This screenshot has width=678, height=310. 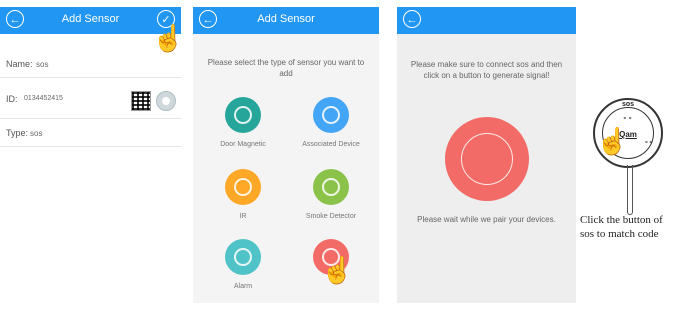 I want to click on qr-code-icon, so click(x=141, y=101).